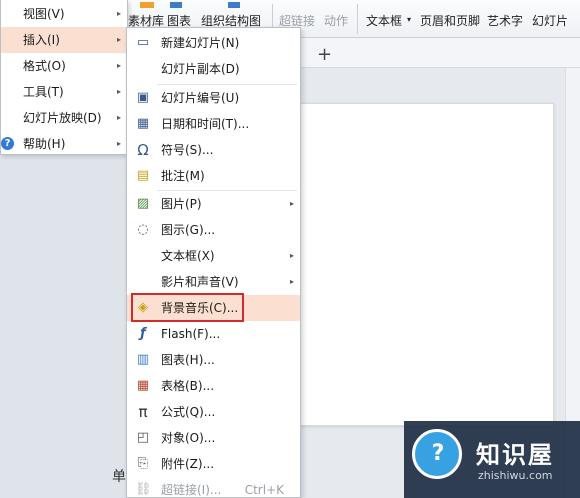 The image size is (580, 498). Describe the element at coordinates (181, 204) in the screenshot. I see `submenu-item-label: 图片(P)` at that location.